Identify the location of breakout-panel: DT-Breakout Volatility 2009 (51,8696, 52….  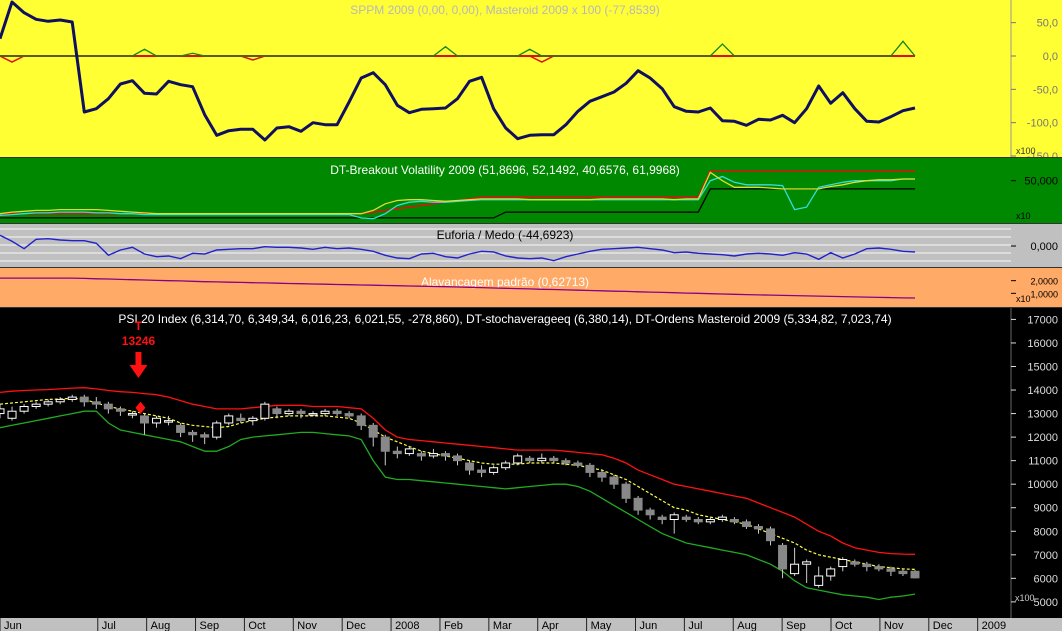
(531, 190).